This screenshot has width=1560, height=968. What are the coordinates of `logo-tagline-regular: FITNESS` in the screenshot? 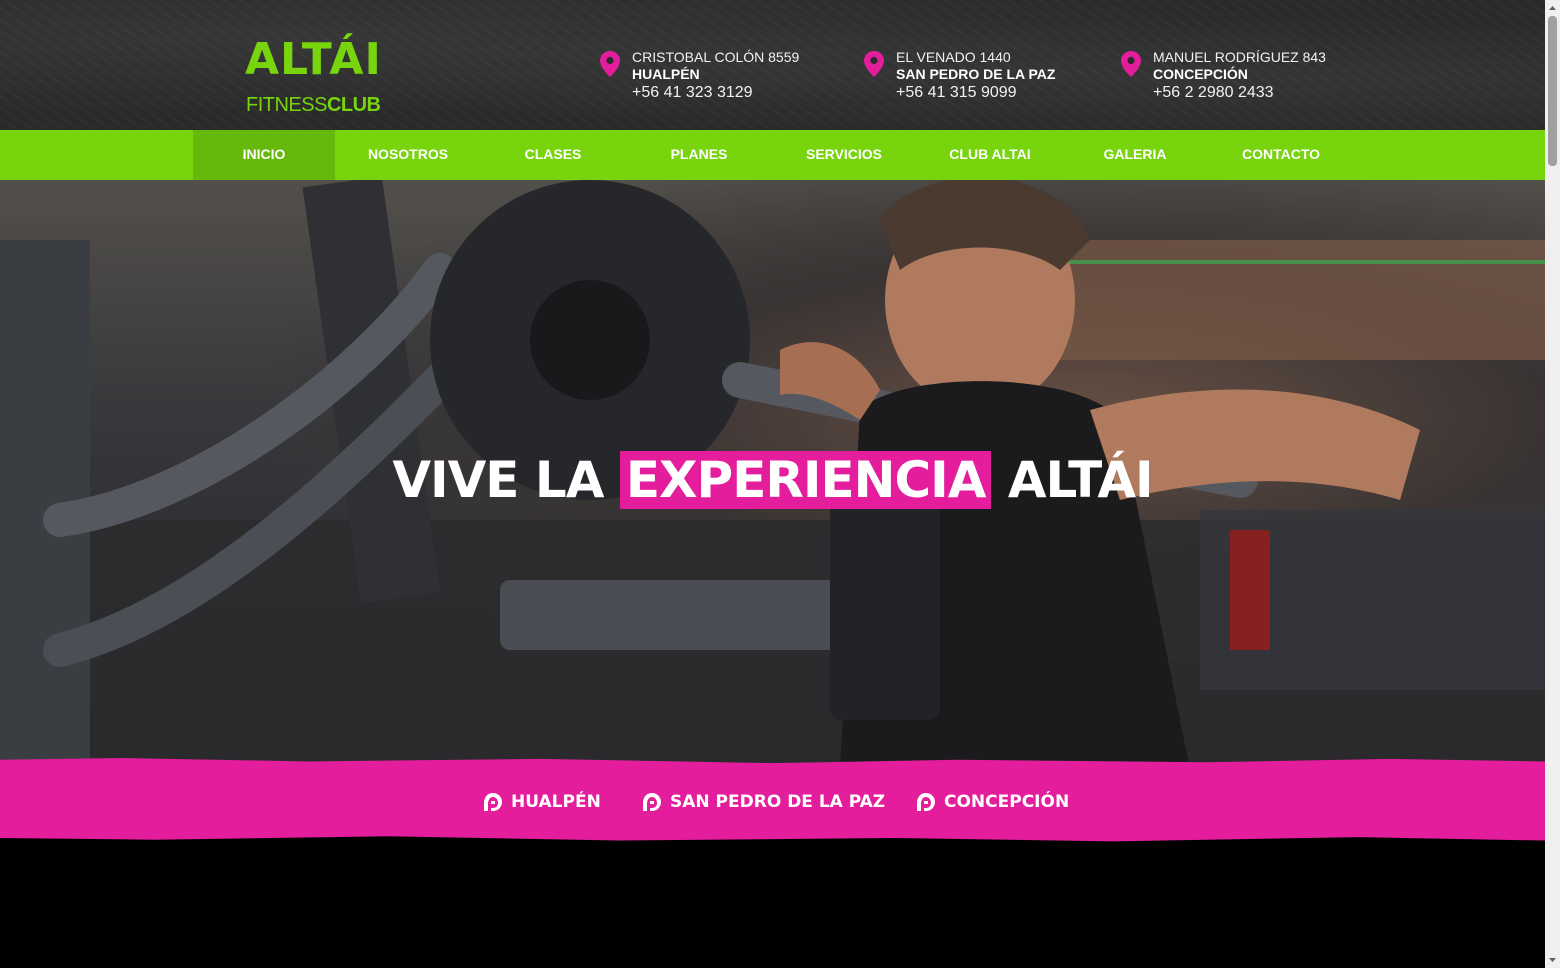 It's located at (286, 105).